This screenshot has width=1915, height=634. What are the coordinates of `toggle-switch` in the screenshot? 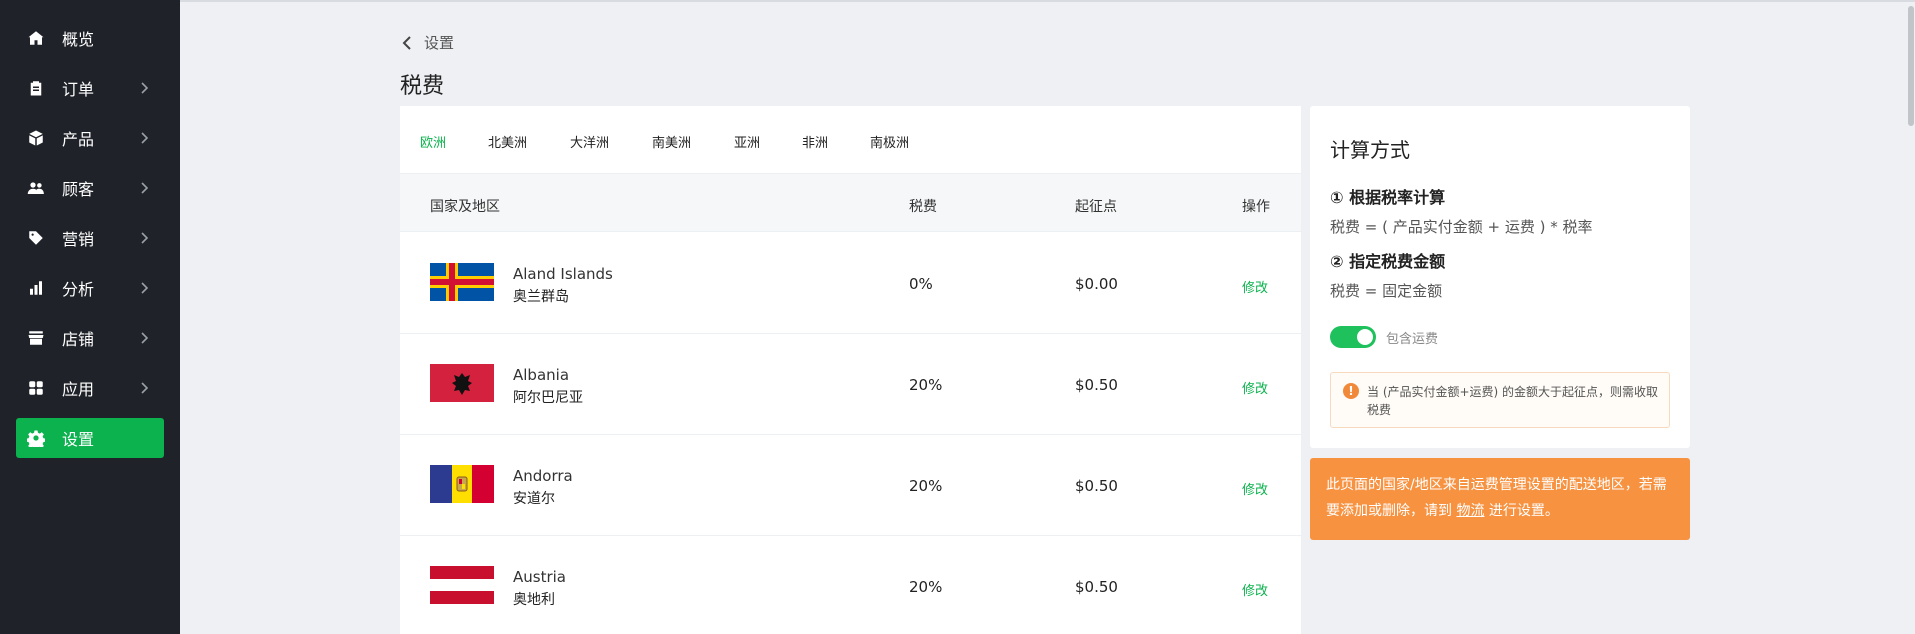 It's located at (1353, 337).